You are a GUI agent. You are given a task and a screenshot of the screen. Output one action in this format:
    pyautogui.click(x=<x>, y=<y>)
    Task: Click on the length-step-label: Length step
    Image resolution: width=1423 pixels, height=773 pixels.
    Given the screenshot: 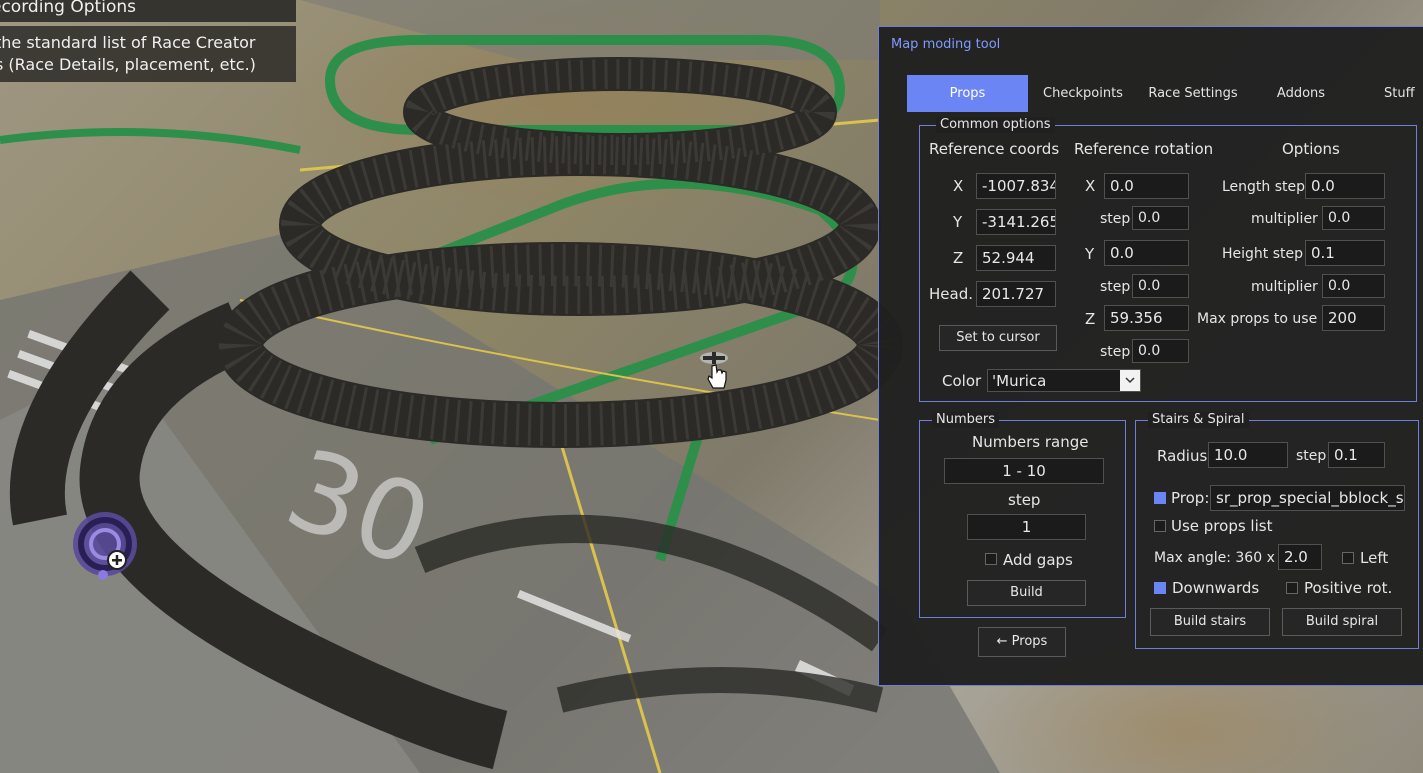 What is the action you would take?
    pyautogui.click(x=1264, y=187)
    